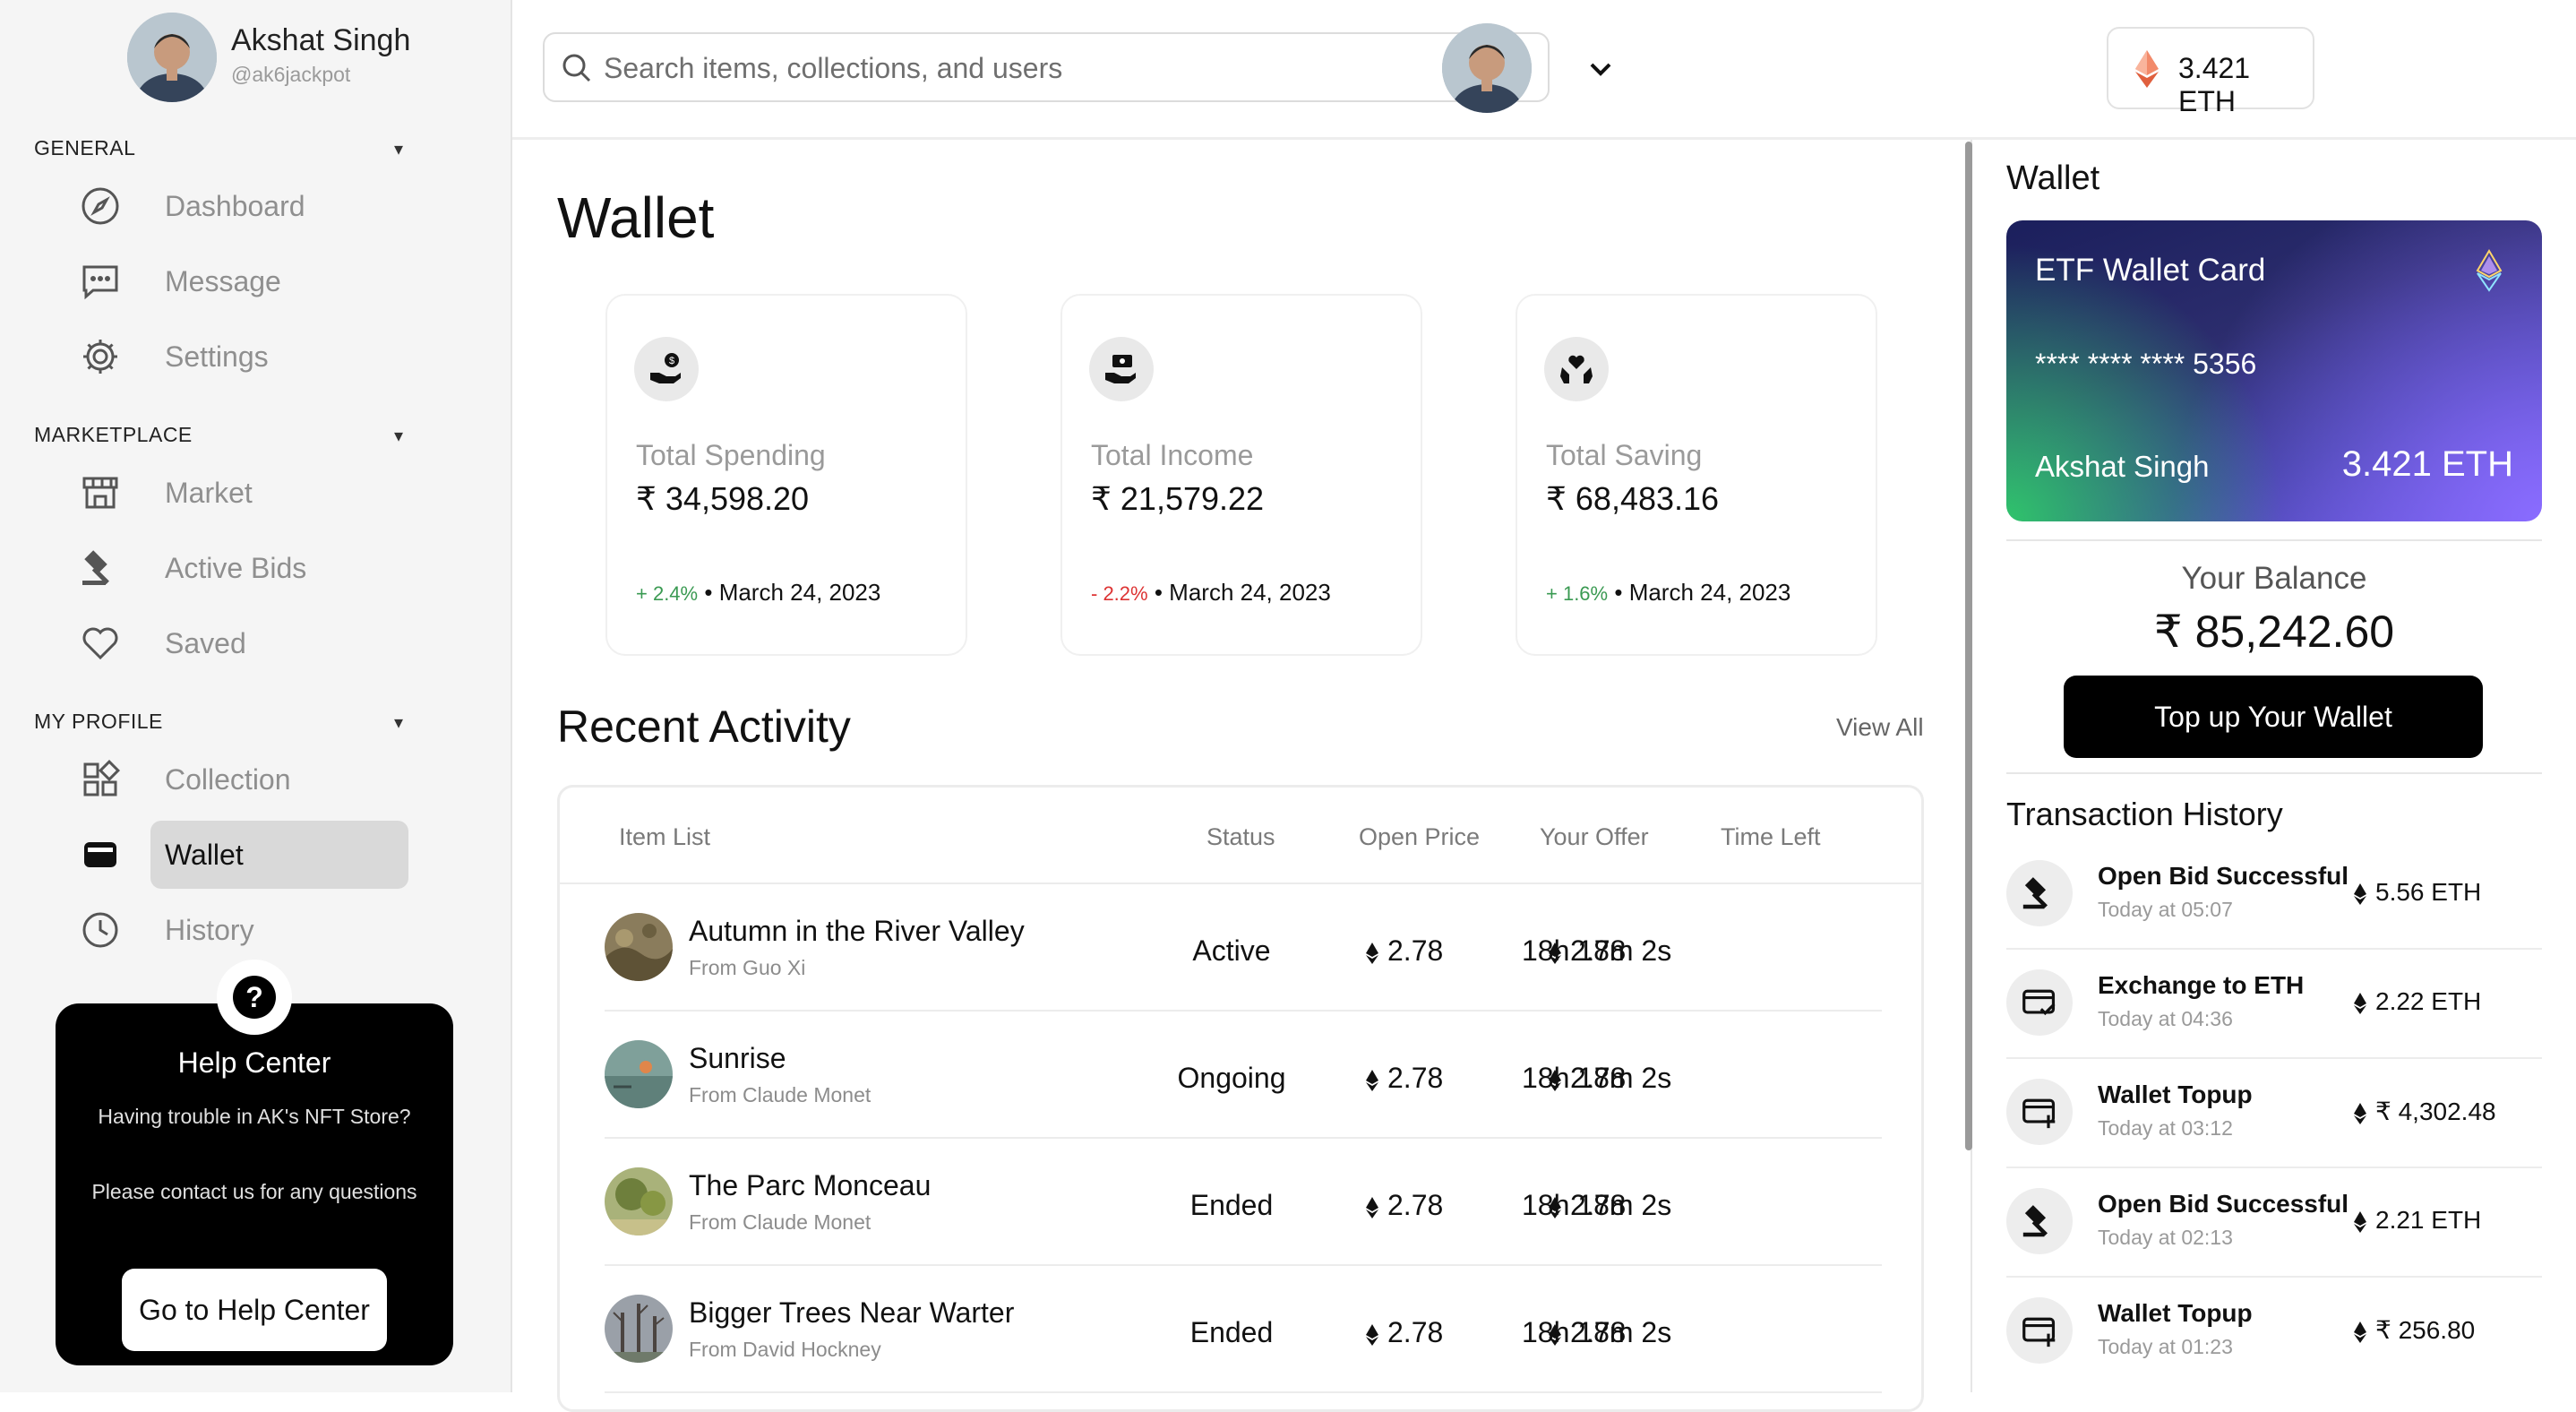  I want to click on sidebar-item-label: Active Bids, so click(236, 567).